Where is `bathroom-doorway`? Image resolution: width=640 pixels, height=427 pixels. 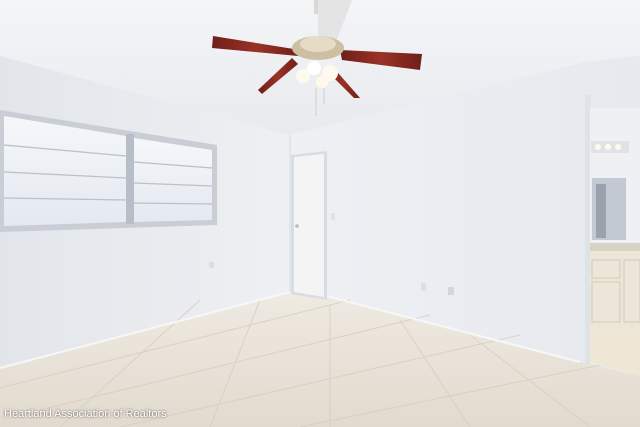 bathroom-doorway is located at coordinates (615, 242).